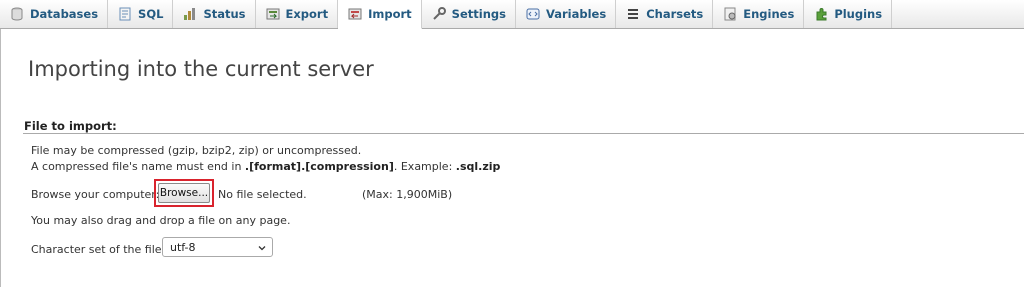 This screenshot has height=287, width=1024. Describe the element at coordinates (190, 14) in the screenshot. I see `status-icon` at that location.